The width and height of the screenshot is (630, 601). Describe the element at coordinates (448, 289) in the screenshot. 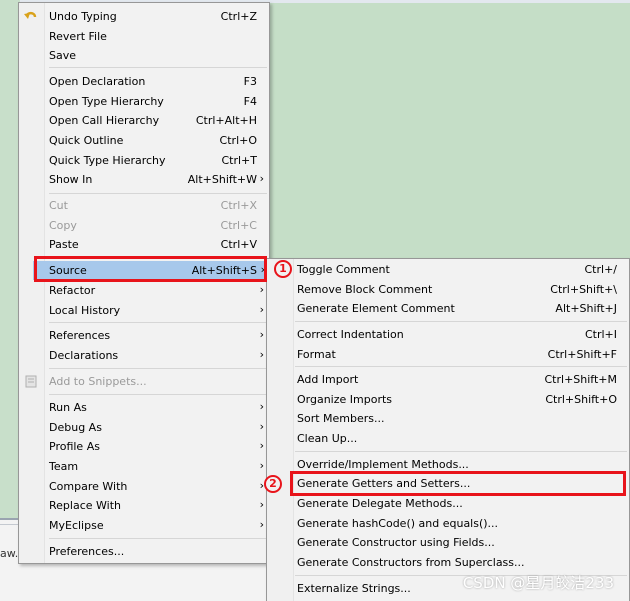

I see `submenu-item-remove-block-comment: Remove Block Comment Ctrl+Shift+\` at that location.